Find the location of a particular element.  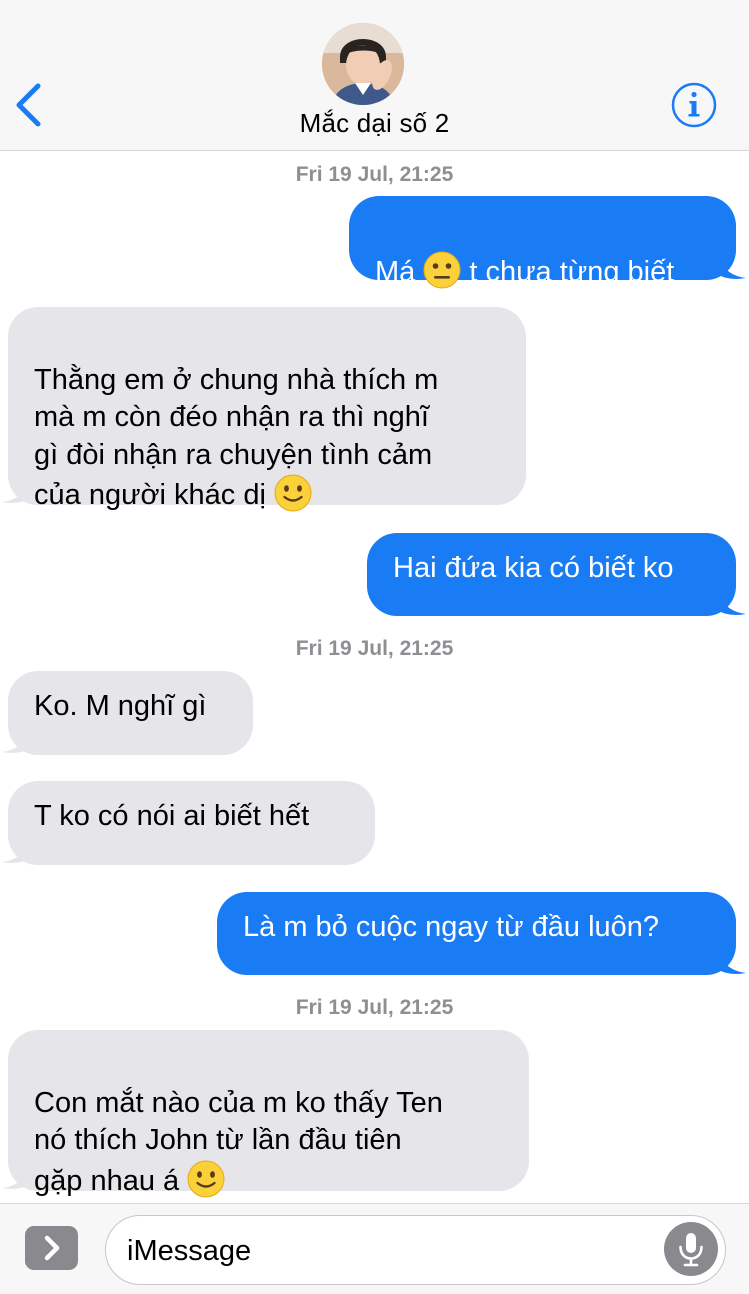

info-button is located at coordinates (694, 105).